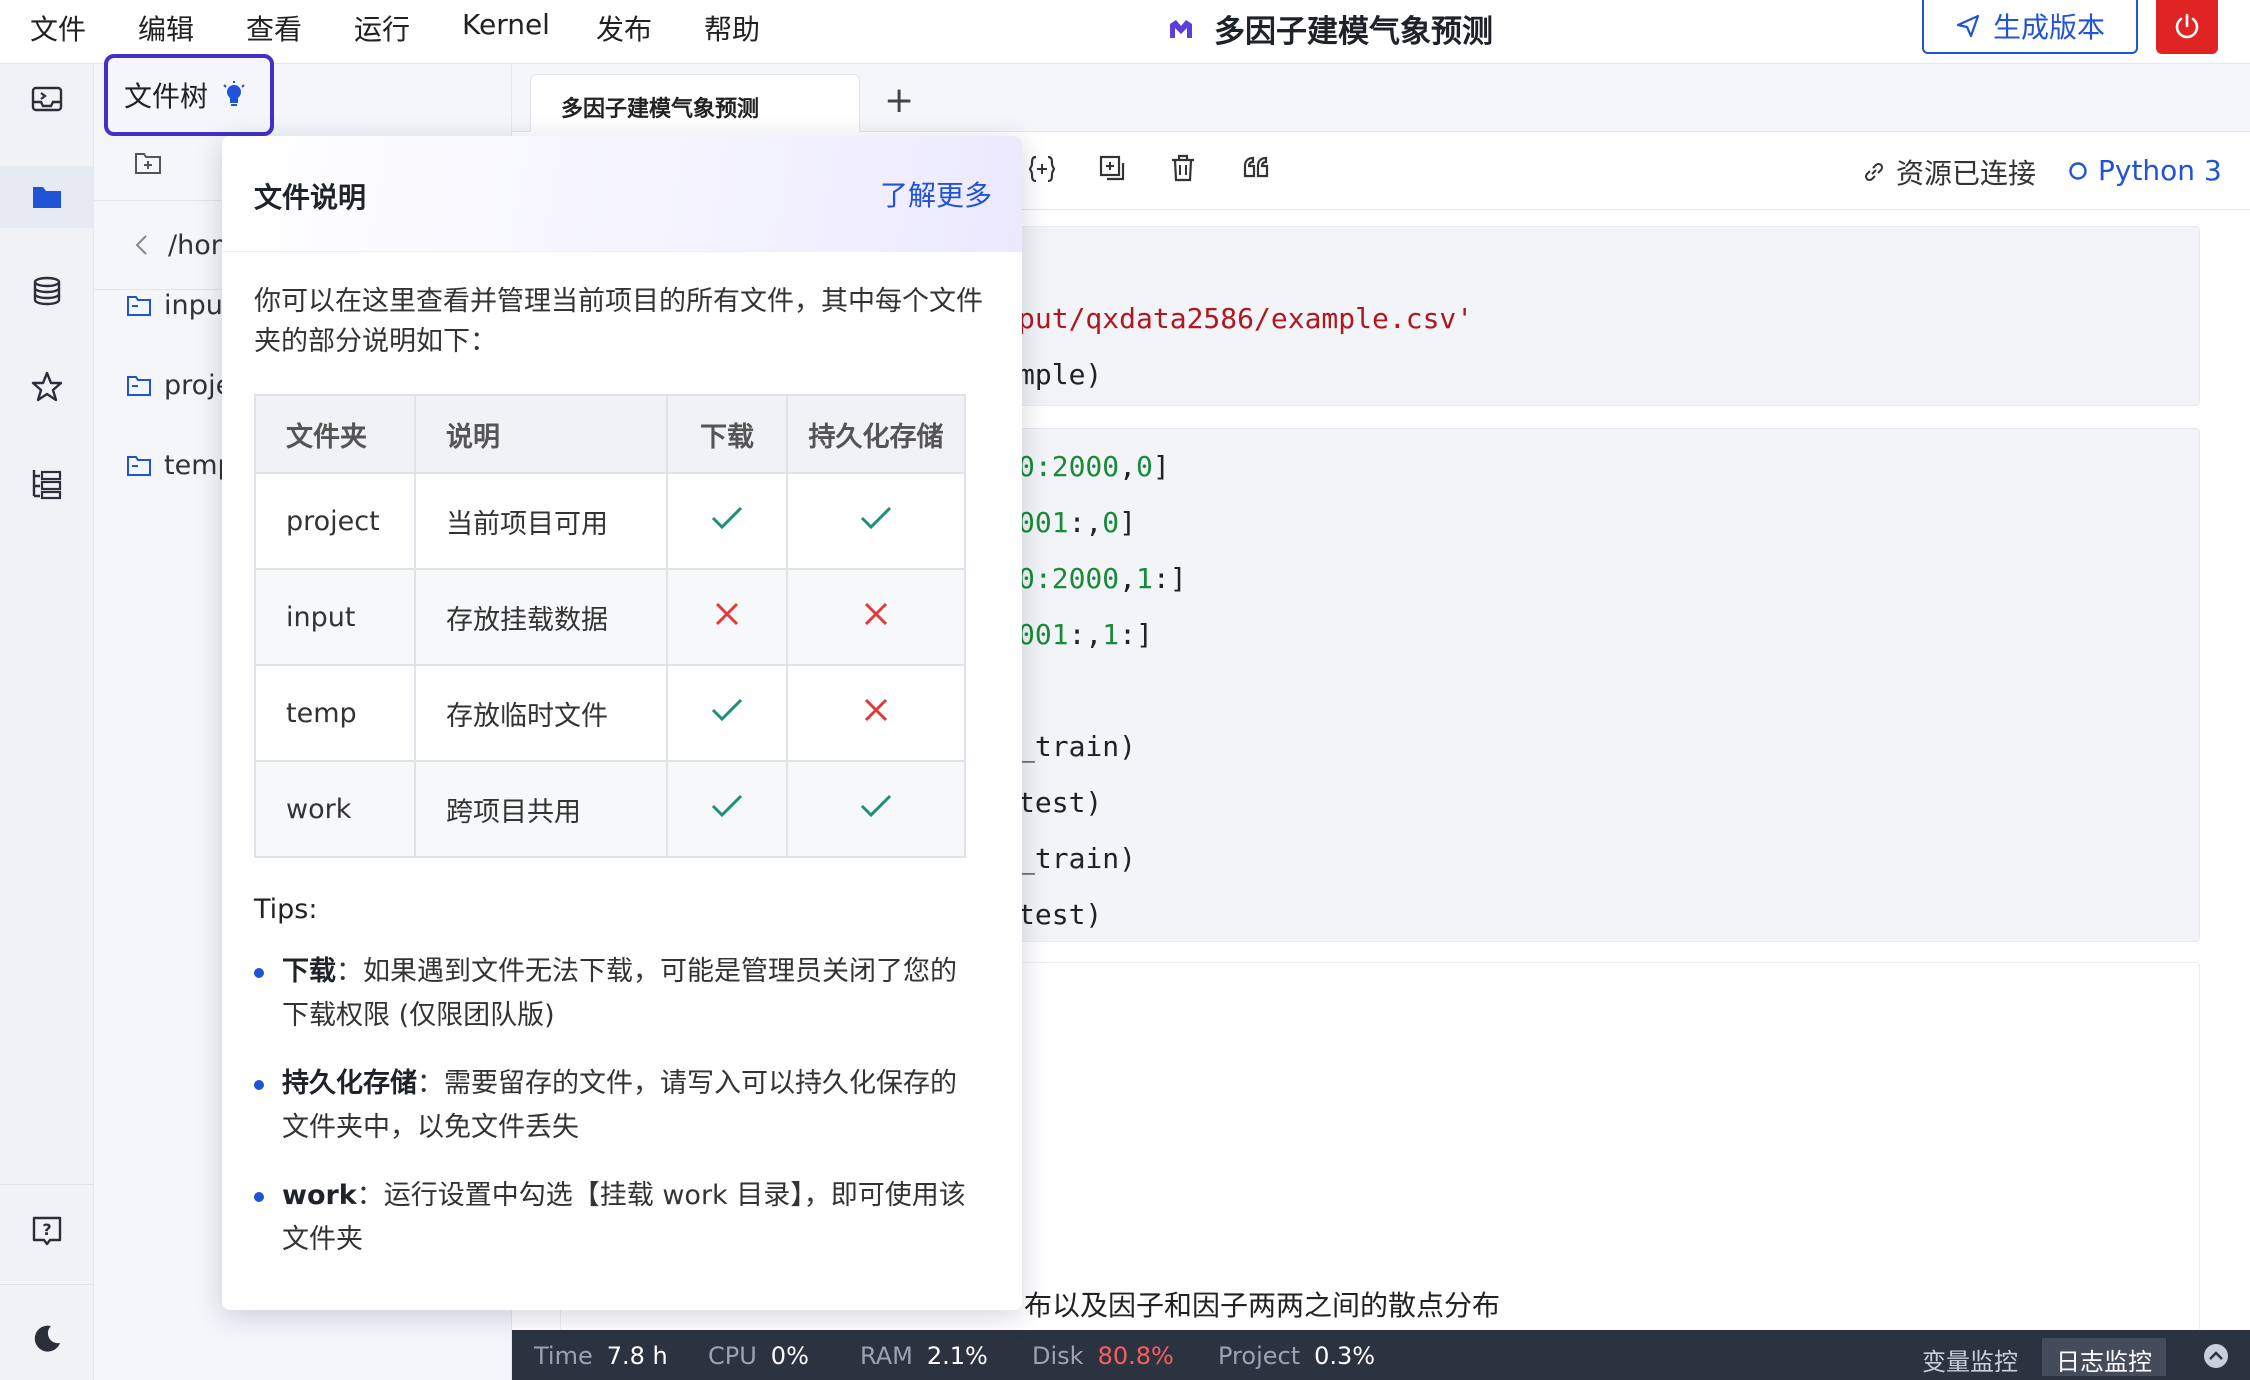 The height and width of the screenshot is (1380, 2250). I want to click on database-icon, so click(47, 291).